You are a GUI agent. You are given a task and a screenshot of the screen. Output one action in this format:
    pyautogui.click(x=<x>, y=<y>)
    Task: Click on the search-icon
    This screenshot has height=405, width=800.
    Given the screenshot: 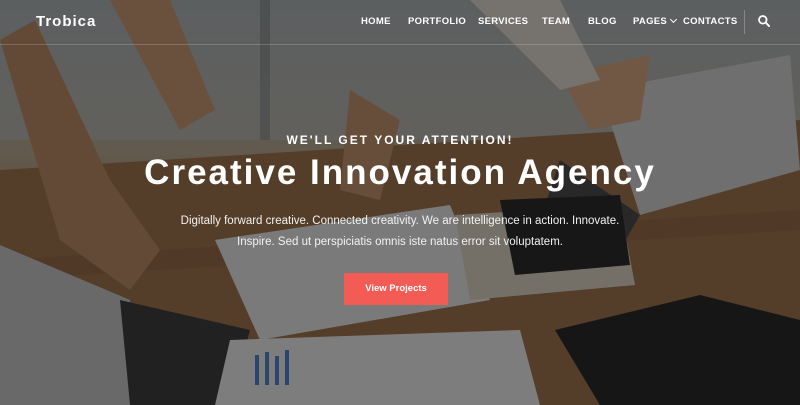 What is the action you would take?
    pyautogui.click(x=764, y=21)
    